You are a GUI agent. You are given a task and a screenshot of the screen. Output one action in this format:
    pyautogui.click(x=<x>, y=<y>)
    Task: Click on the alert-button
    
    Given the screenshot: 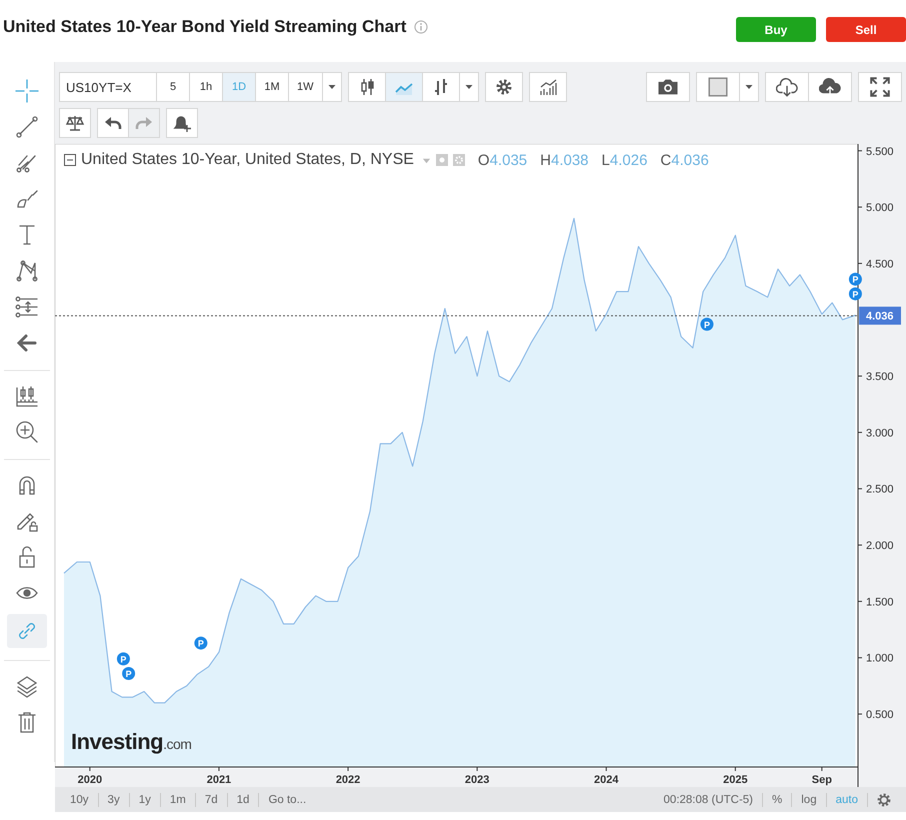 What is the action you would take?
    pyautogui.click(x=182, y=123)
    